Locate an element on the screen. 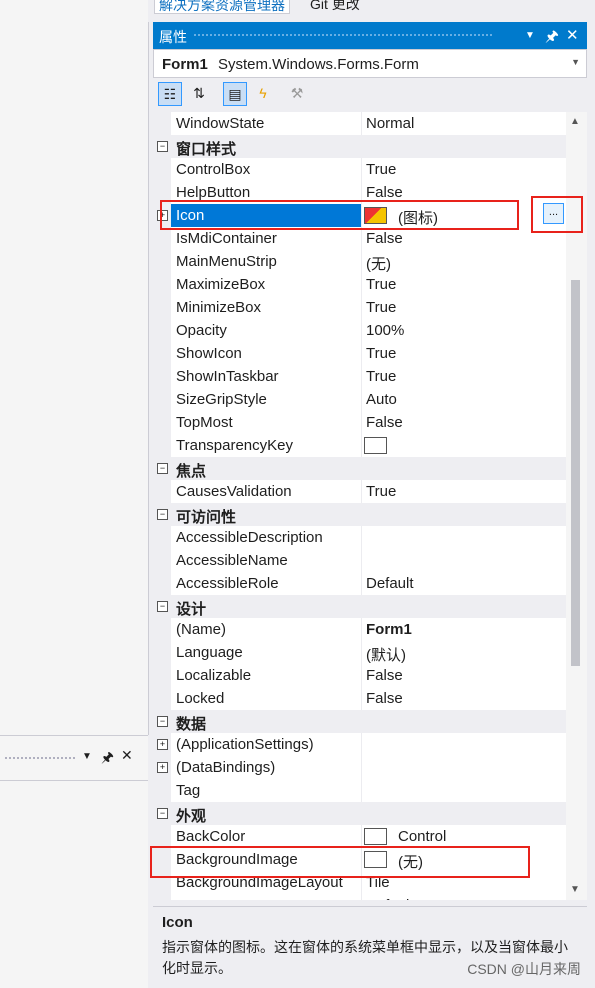 The image size is (595, 988). property-row: (Name) Form1 is located at coordinates (359, 629).